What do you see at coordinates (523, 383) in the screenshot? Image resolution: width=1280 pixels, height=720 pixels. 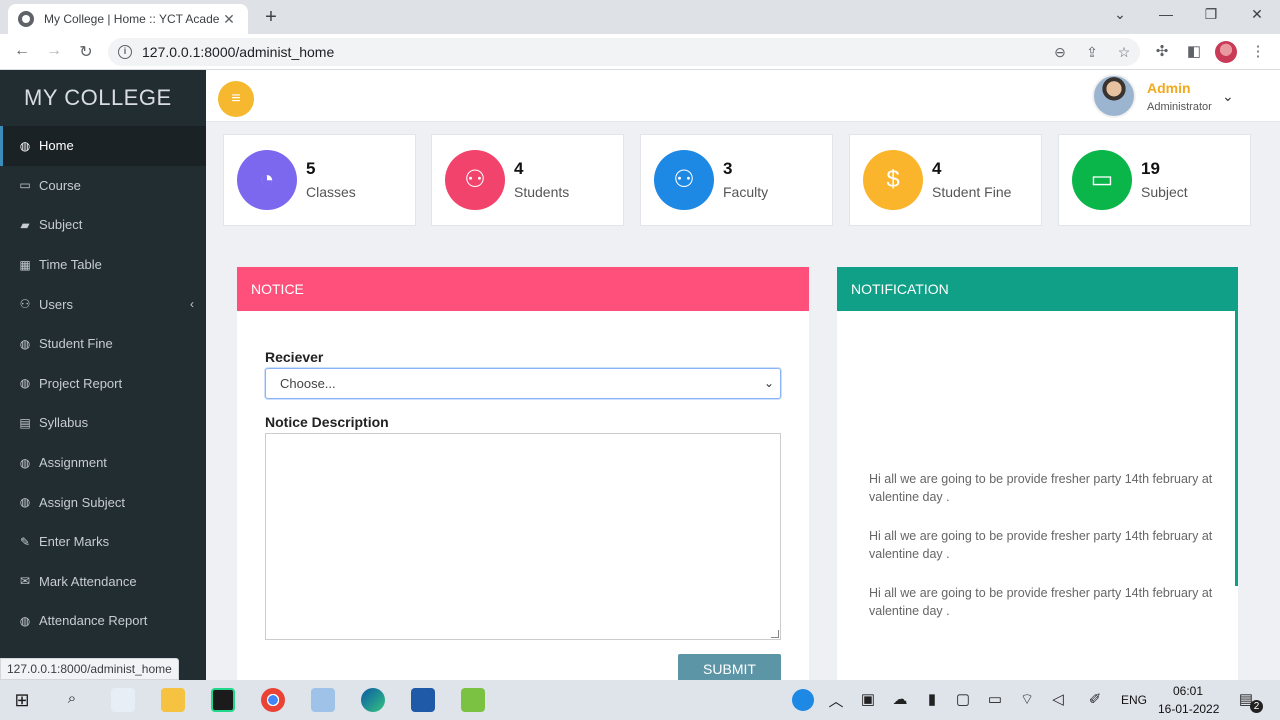 I see `receiver-select: Choose... ⌄` at bounding box center [523, 383].